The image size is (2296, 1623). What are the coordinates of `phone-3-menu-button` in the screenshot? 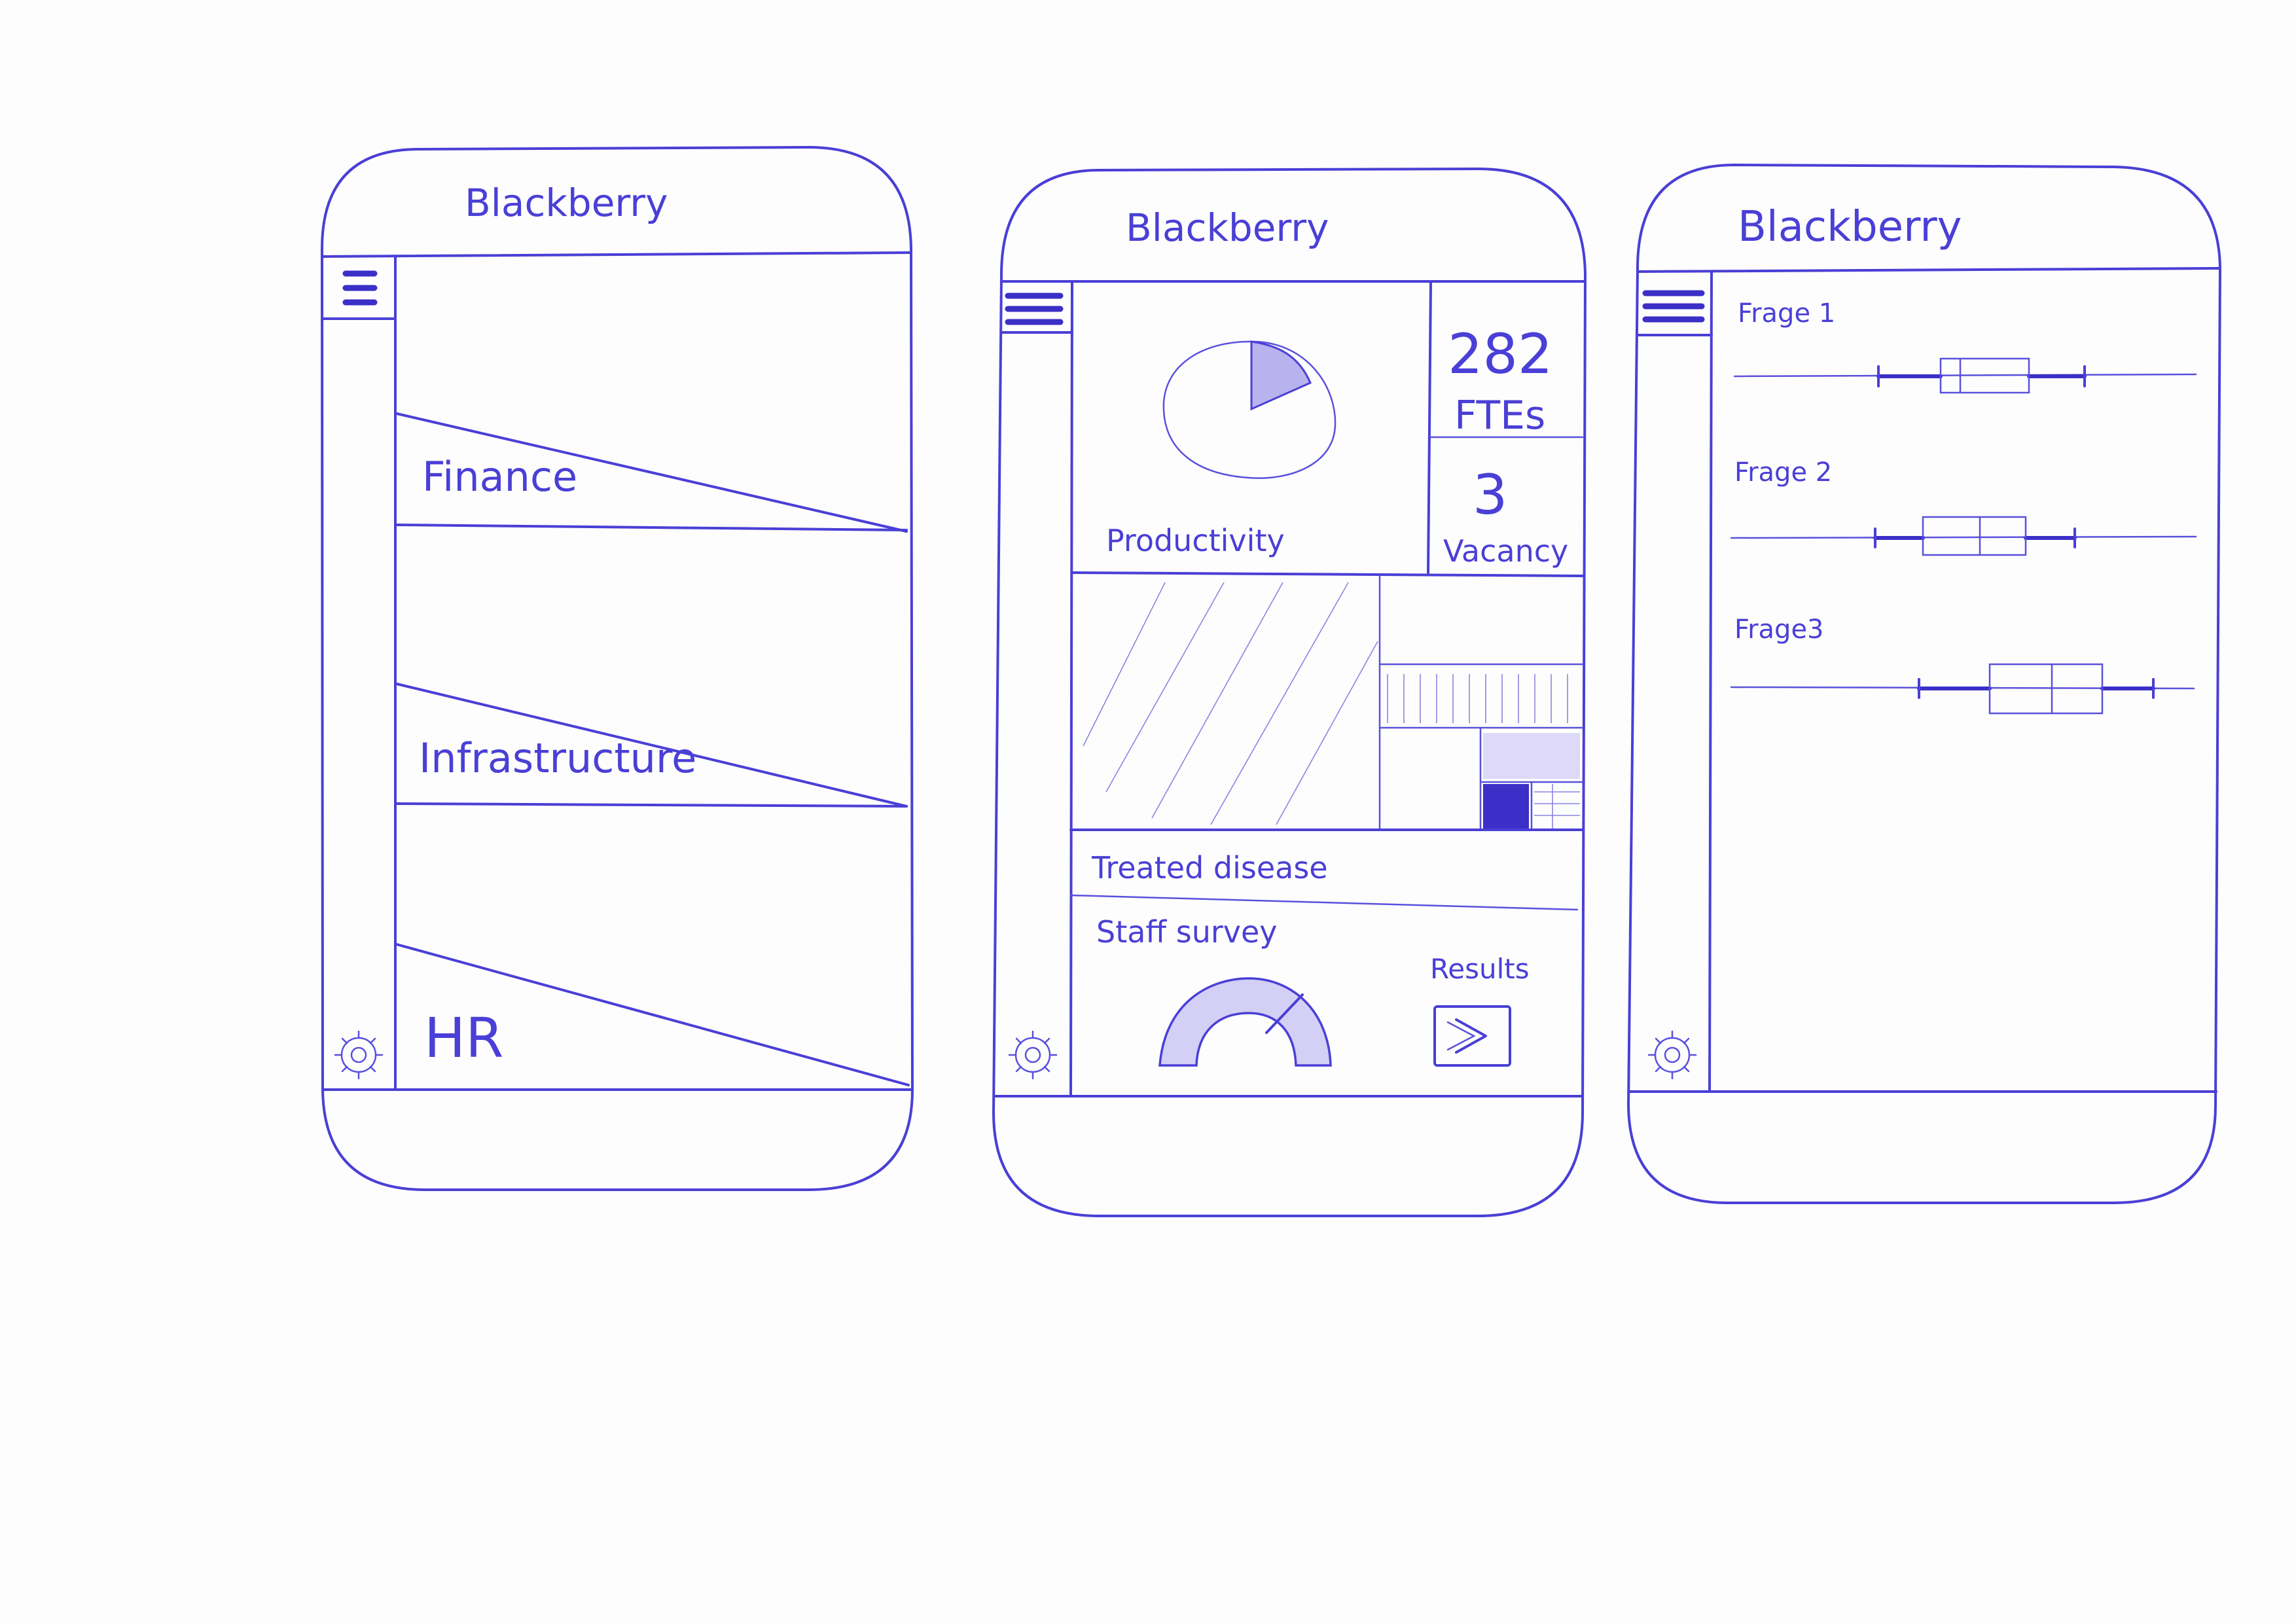 It's located at (1673, 306).